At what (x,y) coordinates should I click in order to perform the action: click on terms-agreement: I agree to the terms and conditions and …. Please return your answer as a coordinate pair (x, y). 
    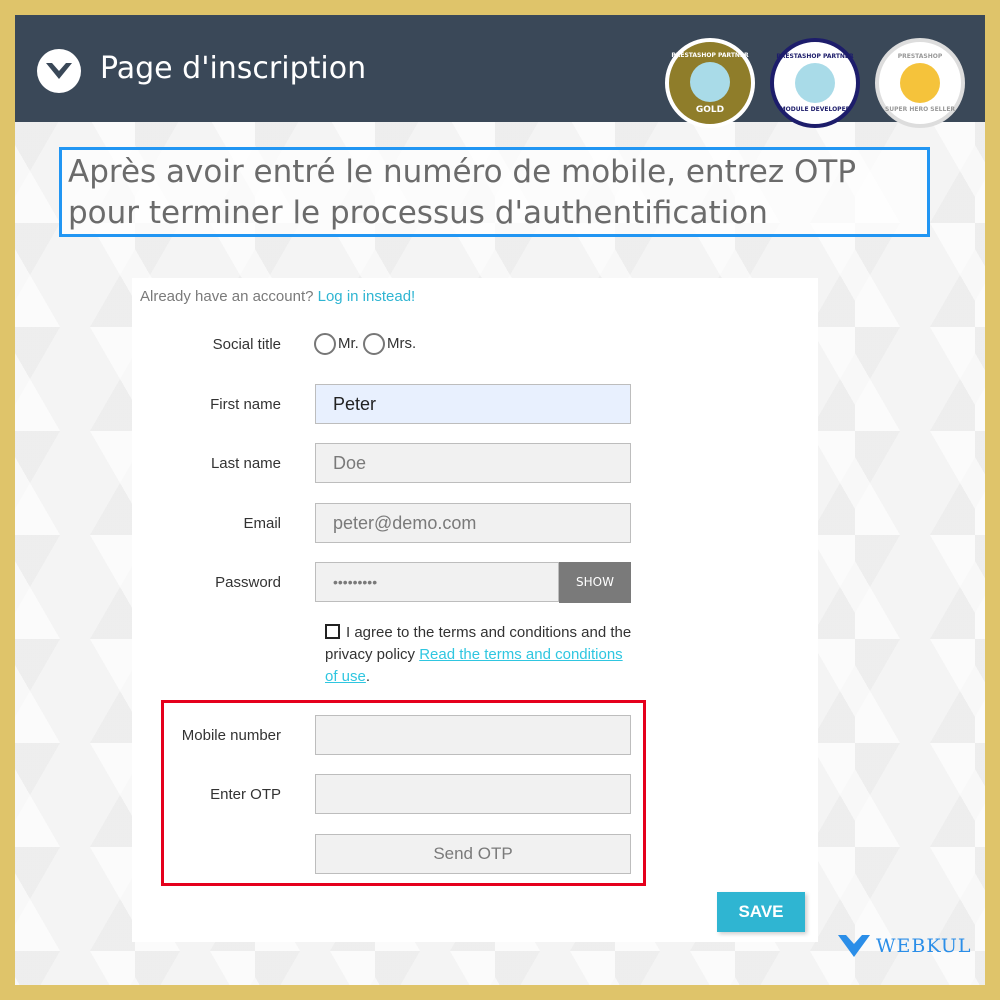
    Looking at the image, I should click on (478, 654).